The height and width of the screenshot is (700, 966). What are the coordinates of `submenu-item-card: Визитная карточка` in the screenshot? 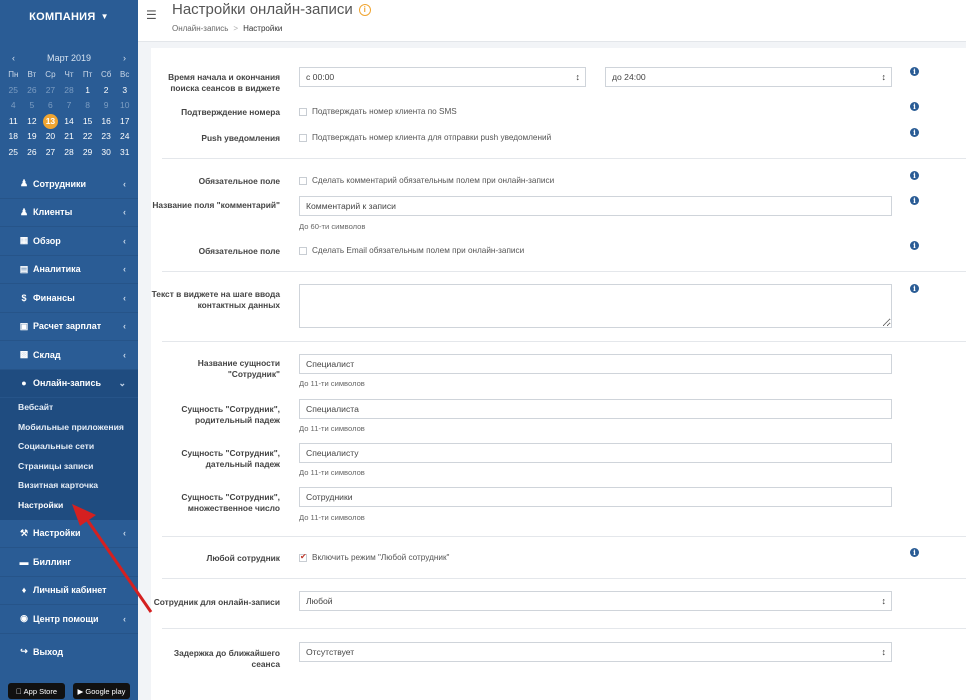 It's located at (69, 486).